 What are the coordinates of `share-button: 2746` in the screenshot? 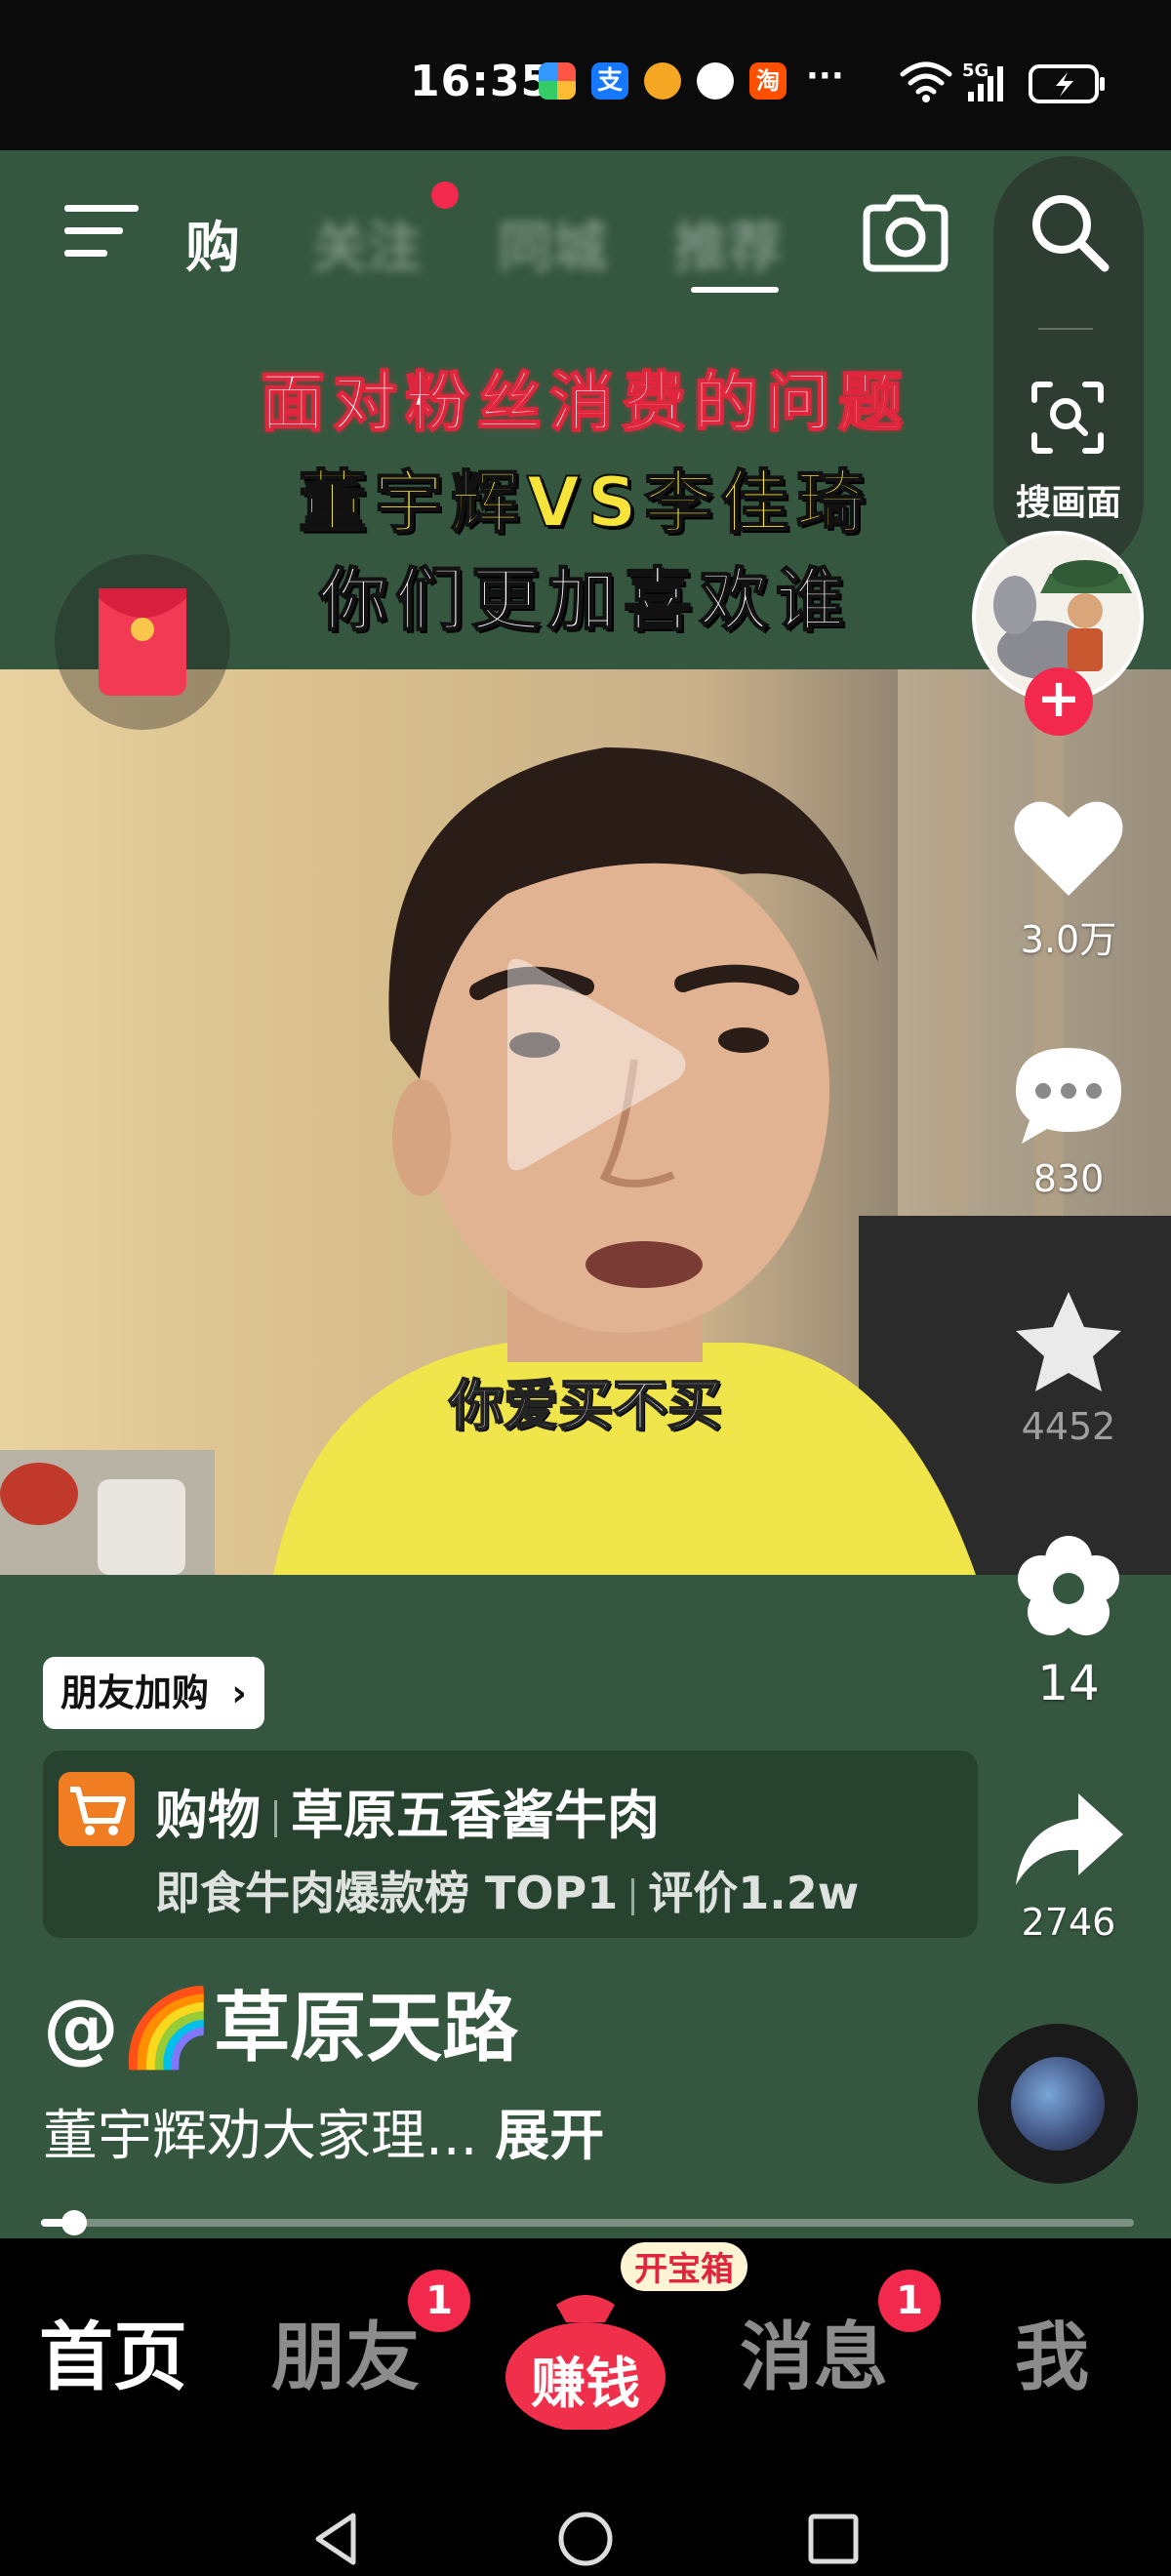 It's located at (1068, 1867).